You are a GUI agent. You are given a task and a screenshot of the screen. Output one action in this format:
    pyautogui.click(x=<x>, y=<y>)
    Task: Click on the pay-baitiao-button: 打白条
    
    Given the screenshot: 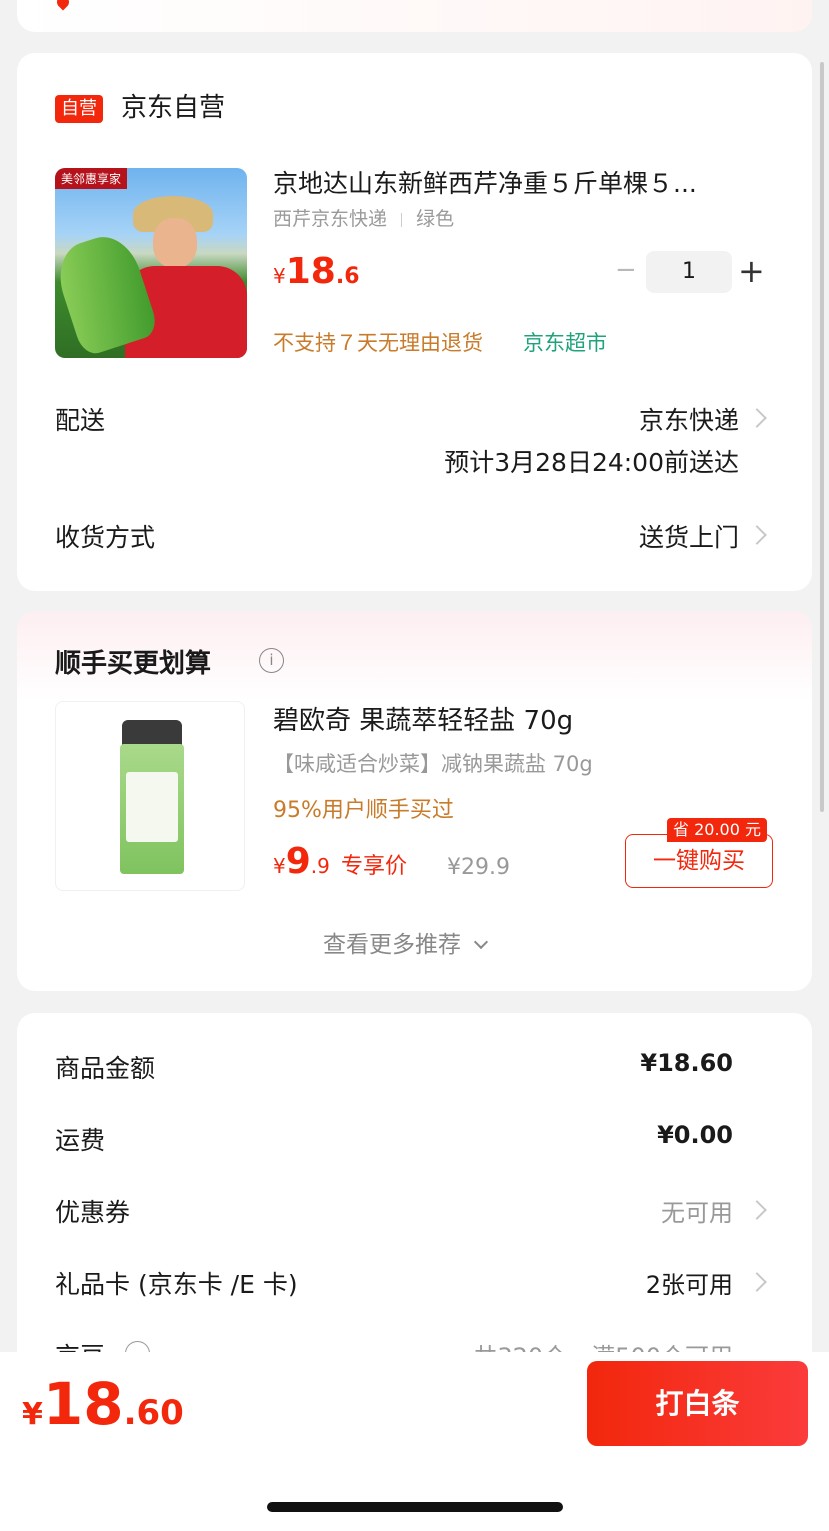 What is the action you would take?
    pyautogui.click(x=697, y=1403)
    